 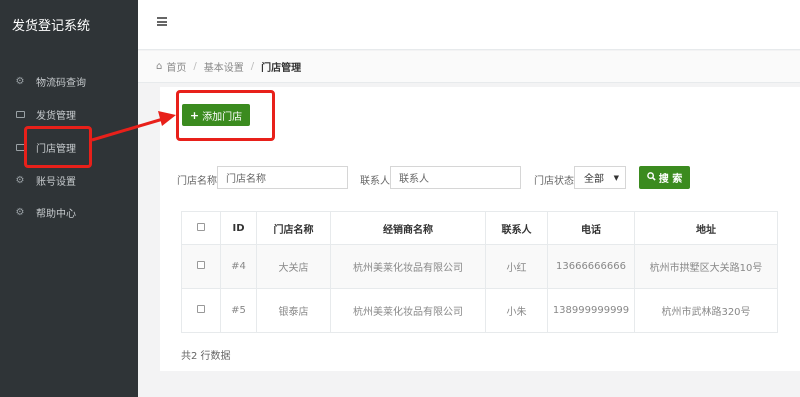 I want to click on sidebar-item-label: 发货管理, so click(x=56, y=116).